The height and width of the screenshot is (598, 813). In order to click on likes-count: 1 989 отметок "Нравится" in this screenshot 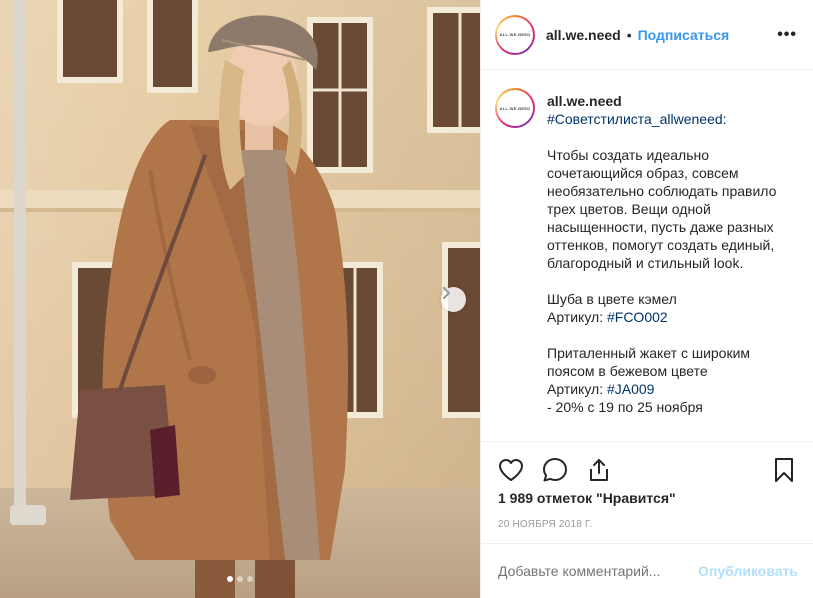, I will do `click(587, 498)`.